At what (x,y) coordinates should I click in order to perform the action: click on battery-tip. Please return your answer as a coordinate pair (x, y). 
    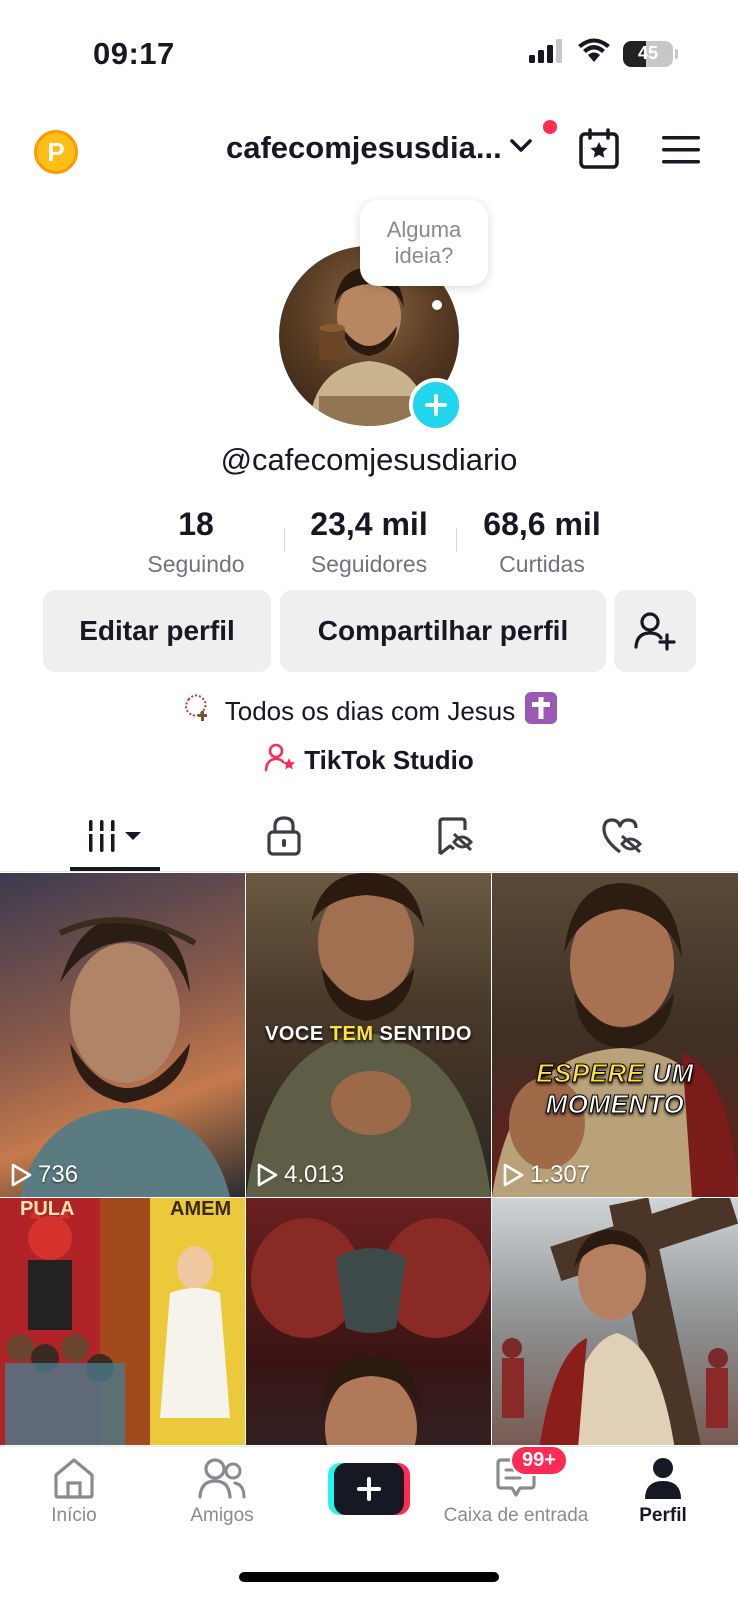
    Looking at the image, I should click on (676, 53).